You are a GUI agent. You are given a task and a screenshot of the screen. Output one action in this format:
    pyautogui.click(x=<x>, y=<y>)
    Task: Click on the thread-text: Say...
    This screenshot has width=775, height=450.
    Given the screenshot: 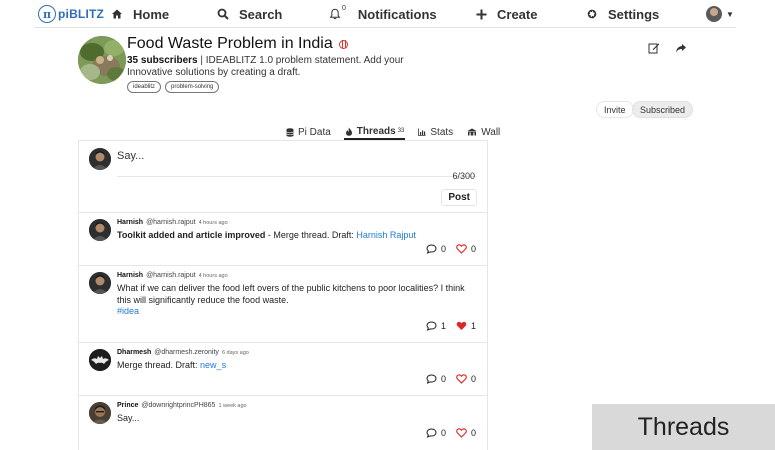 What is the action you would take?
    pyautogui.click(x=128, y=418)
    